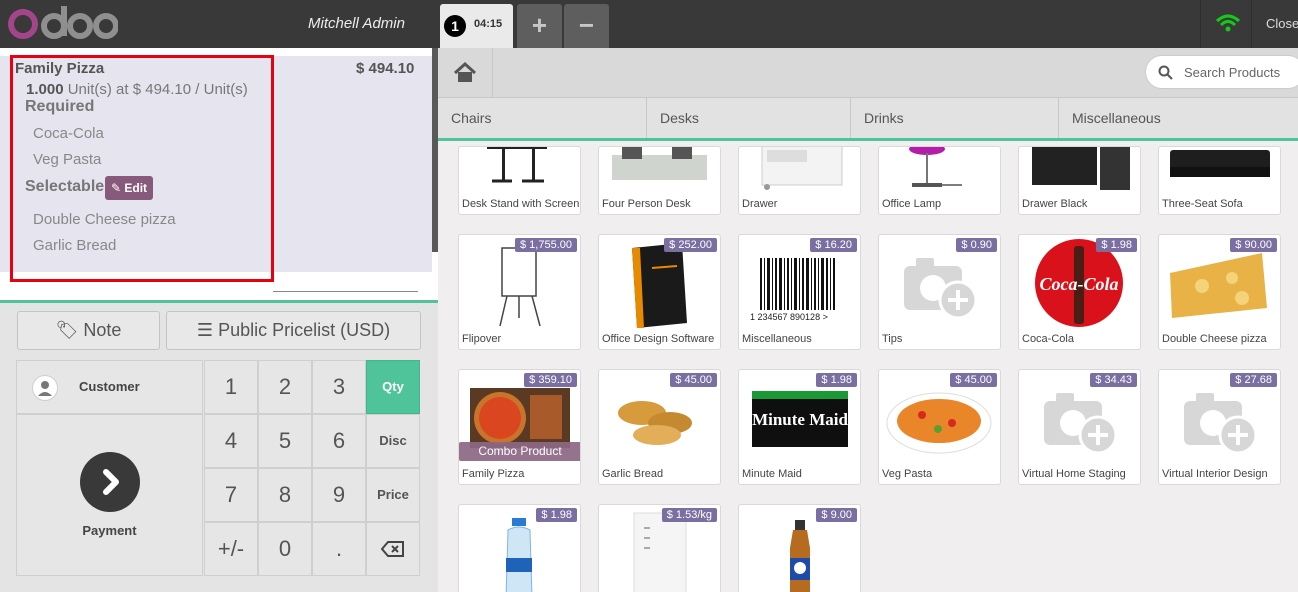  I want to click on disc-mode-button: Disc, so click(393, 441).